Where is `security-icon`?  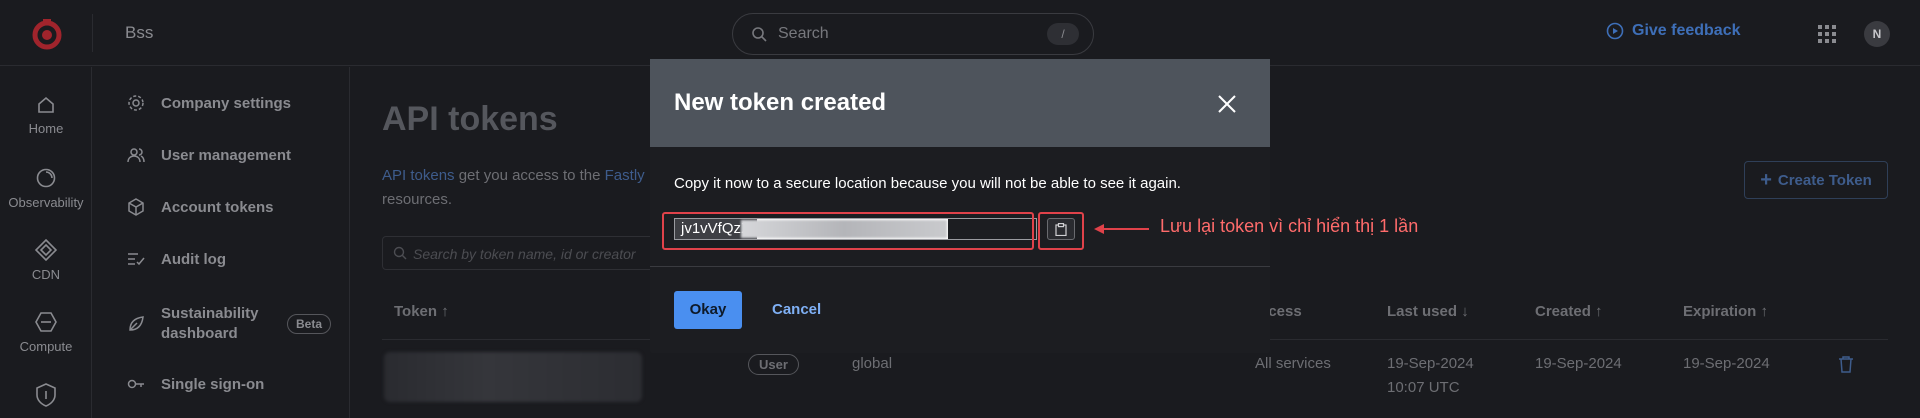 security-icon is located at coordinates (46, 395).